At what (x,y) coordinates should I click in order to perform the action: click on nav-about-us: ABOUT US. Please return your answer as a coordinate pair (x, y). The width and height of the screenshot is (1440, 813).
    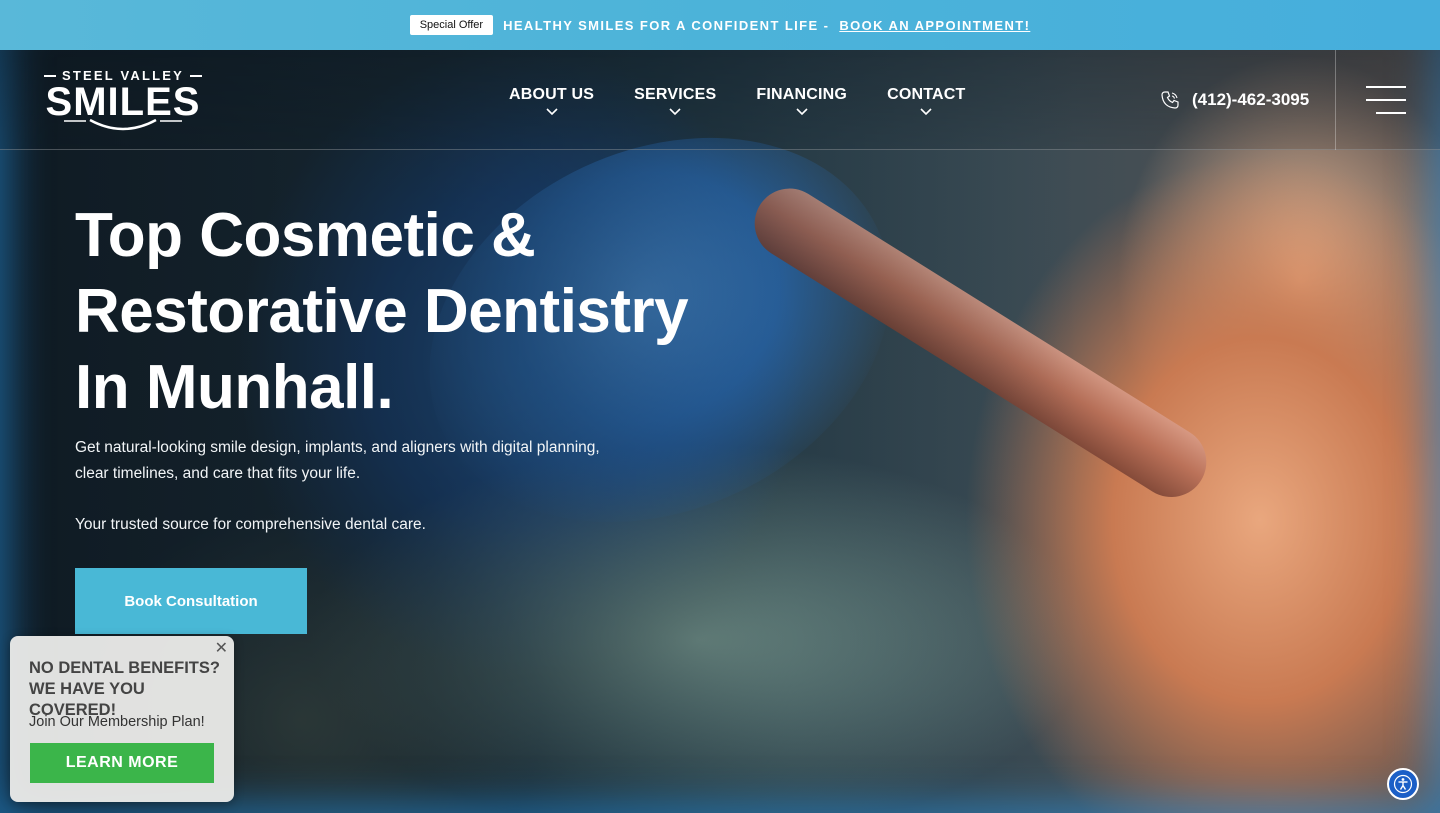
    Looking at the image, I should click on (551, 101).